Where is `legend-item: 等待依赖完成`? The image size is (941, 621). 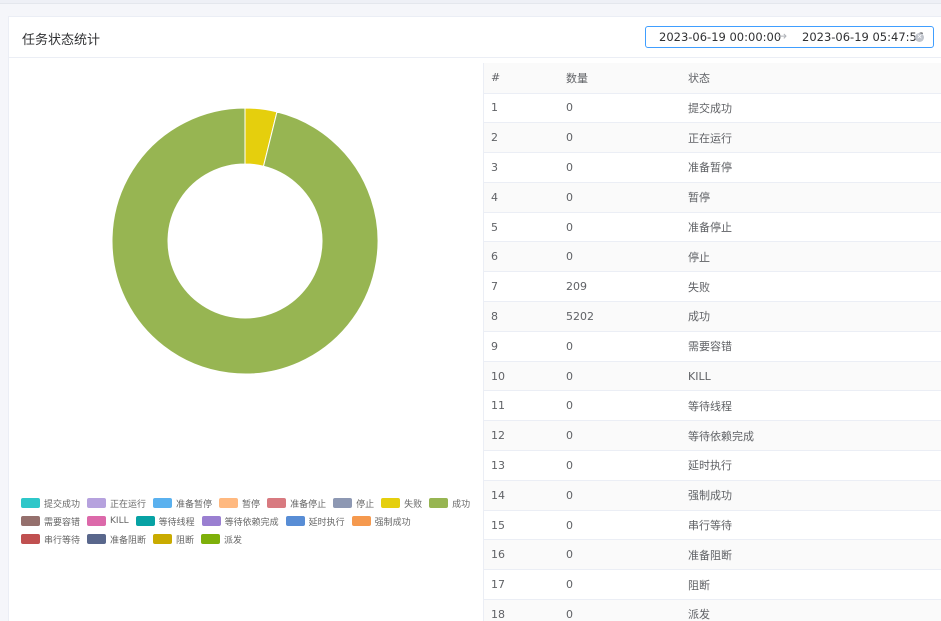 legend-item: 等待依赖完成 is located at coordinates (240, 521).